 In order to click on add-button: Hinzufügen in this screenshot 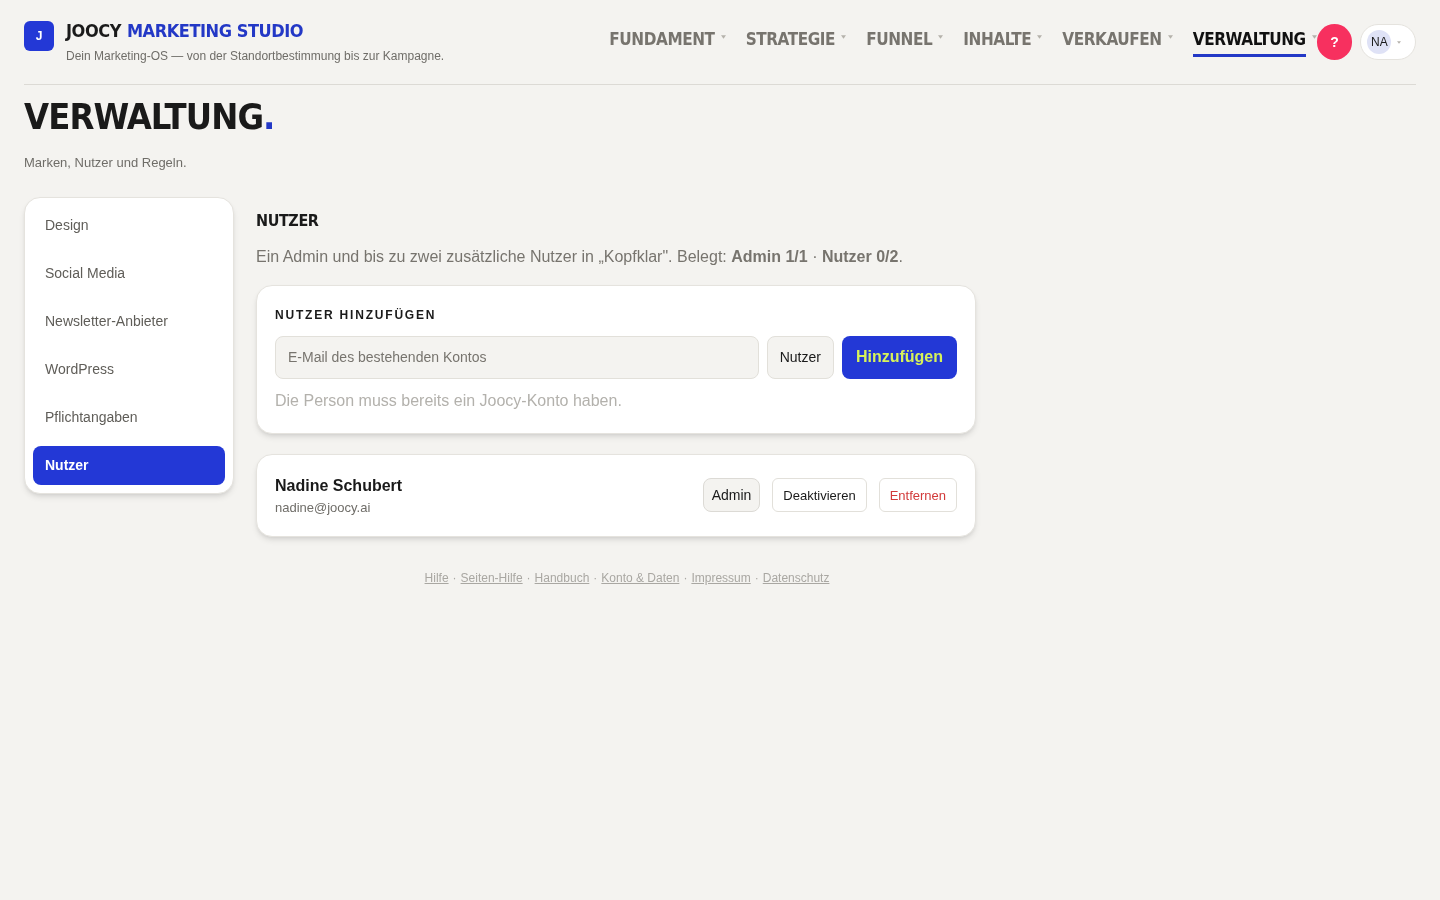, I will do `click(899, 357)`.